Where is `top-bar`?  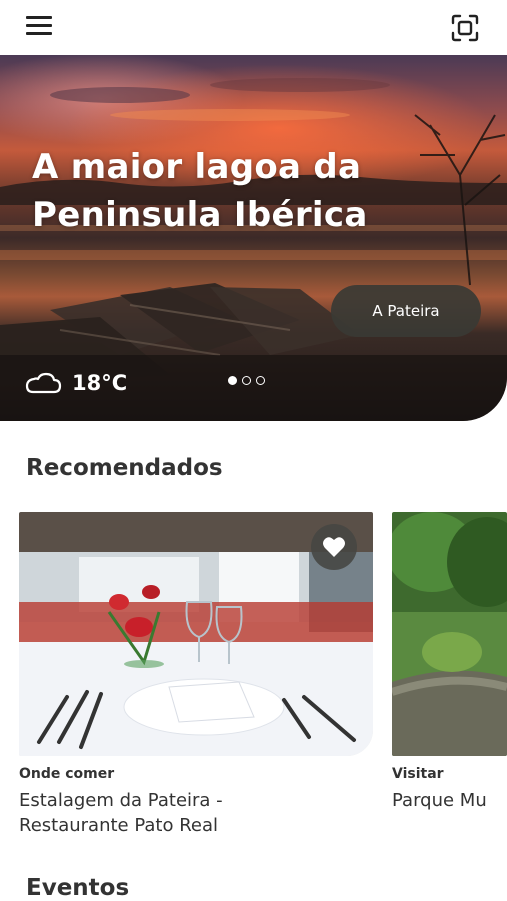
top-bar is located at coordinates (253, 27).